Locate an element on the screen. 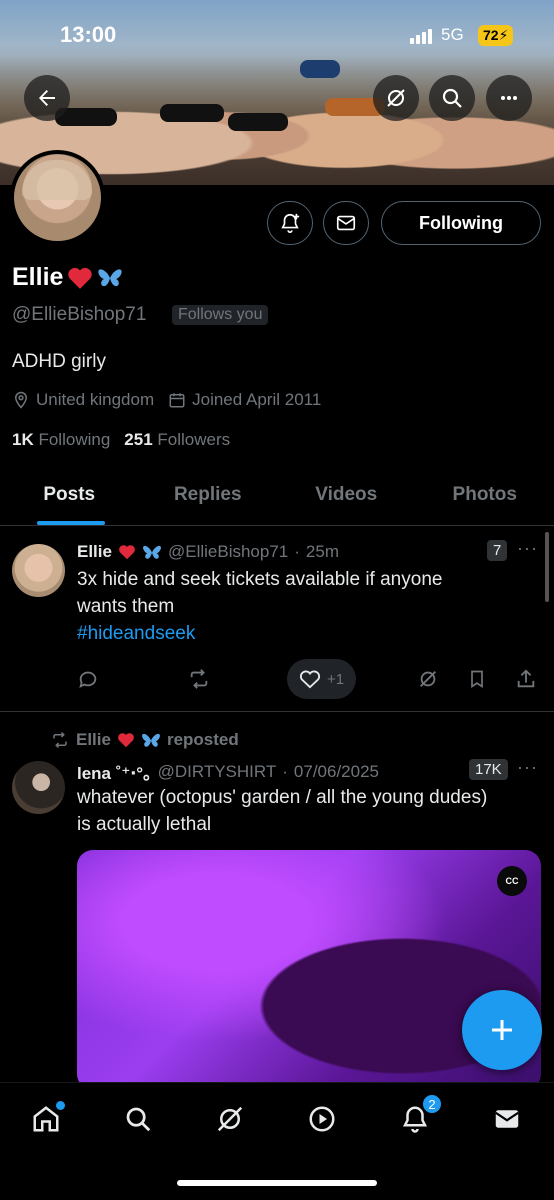  display-name: Ellie is located at coordinates (38, 277).